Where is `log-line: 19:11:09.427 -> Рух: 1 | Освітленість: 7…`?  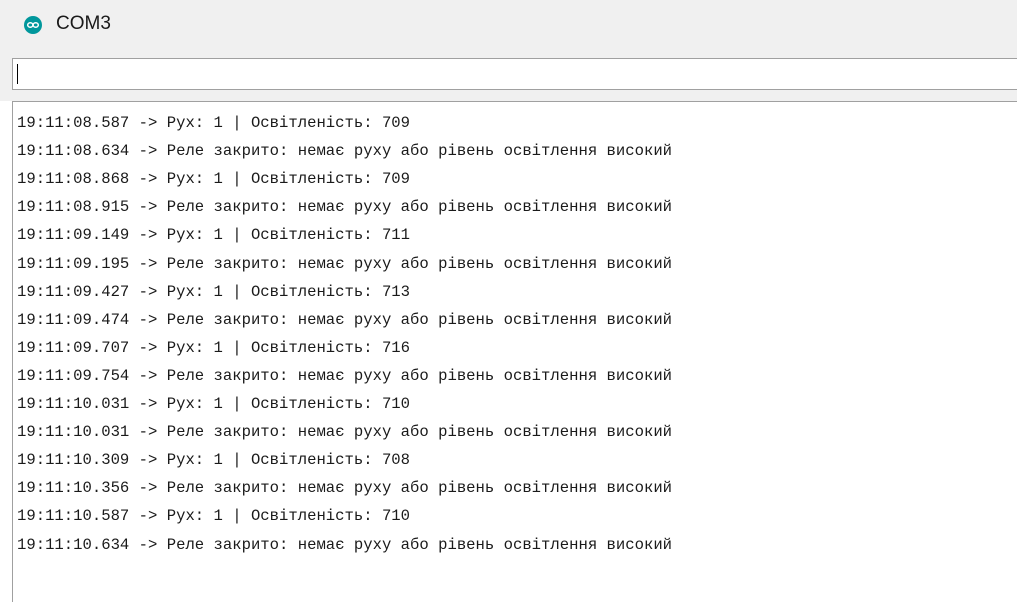
log-line: 19:11:09.427 -> Рух: 1 | Освітленість: 7… is located at coordinates (214, 291).